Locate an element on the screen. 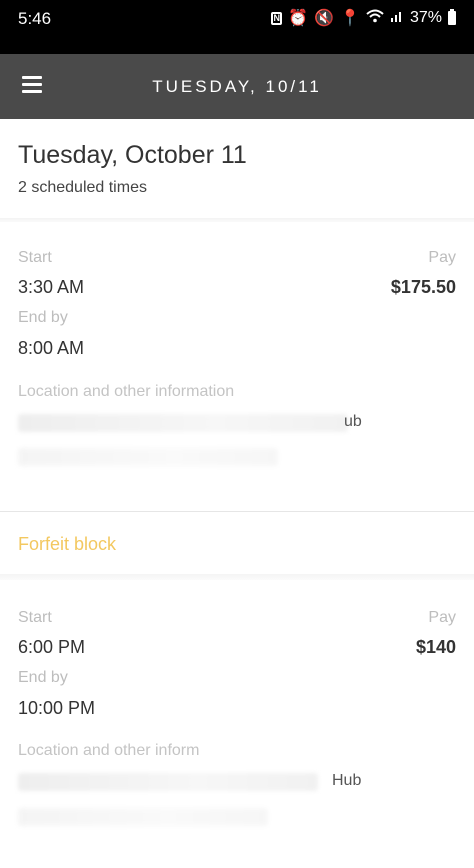 Image resolution: width=474 pixels, height=868 pixels. scheduled-count: 2 scheduled times is located at coordinates (82, 187).